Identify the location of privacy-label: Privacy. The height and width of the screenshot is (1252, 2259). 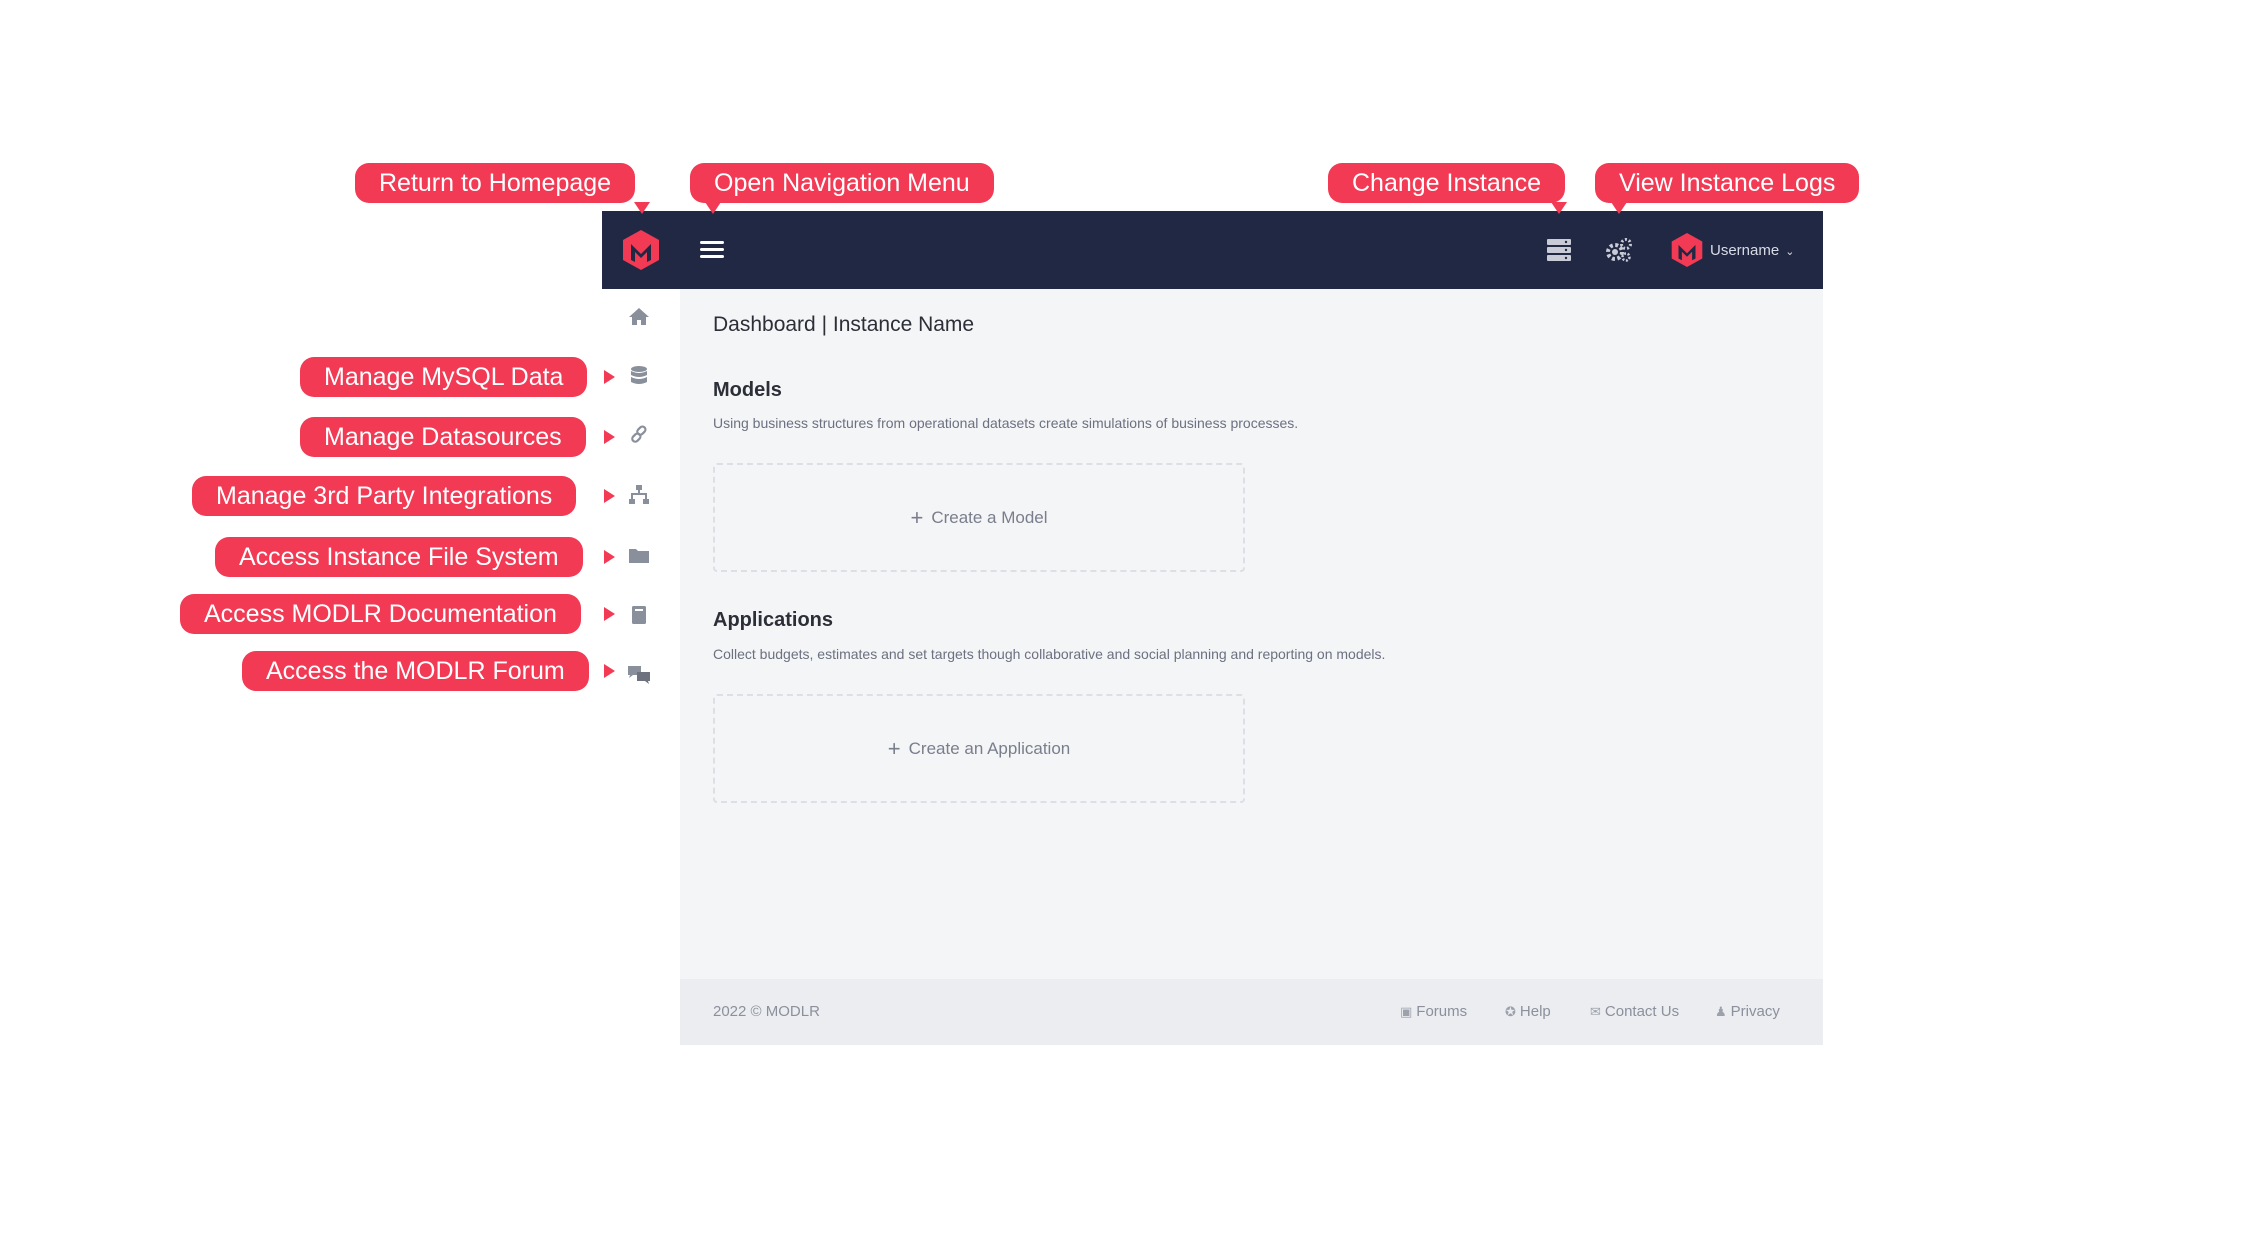
(1755, 1011).